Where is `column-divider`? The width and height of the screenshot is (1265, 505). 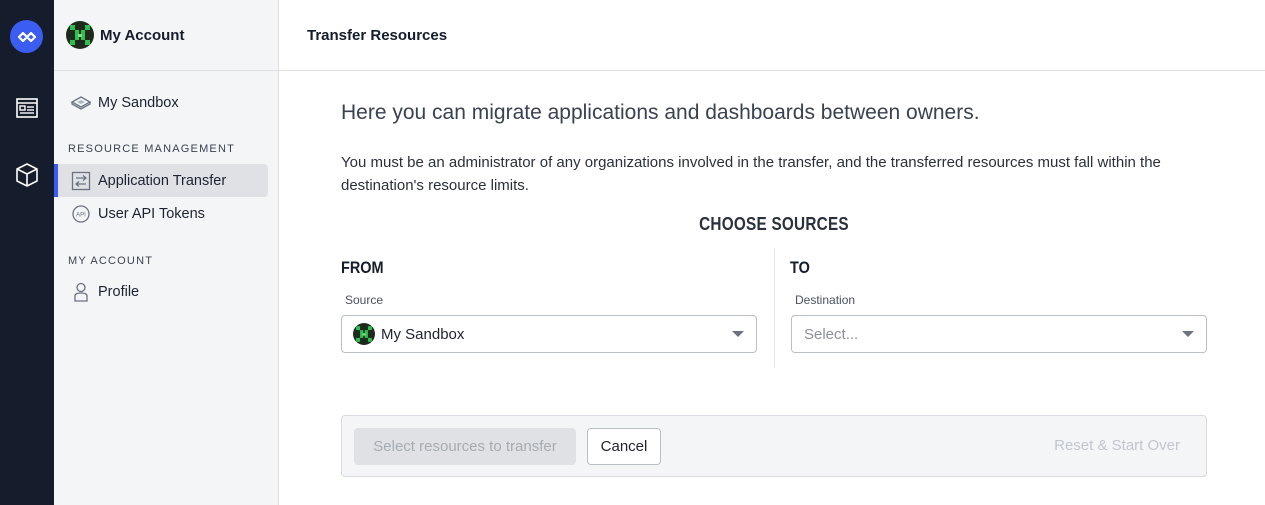
column-divider is located at coordinates (774, 308).